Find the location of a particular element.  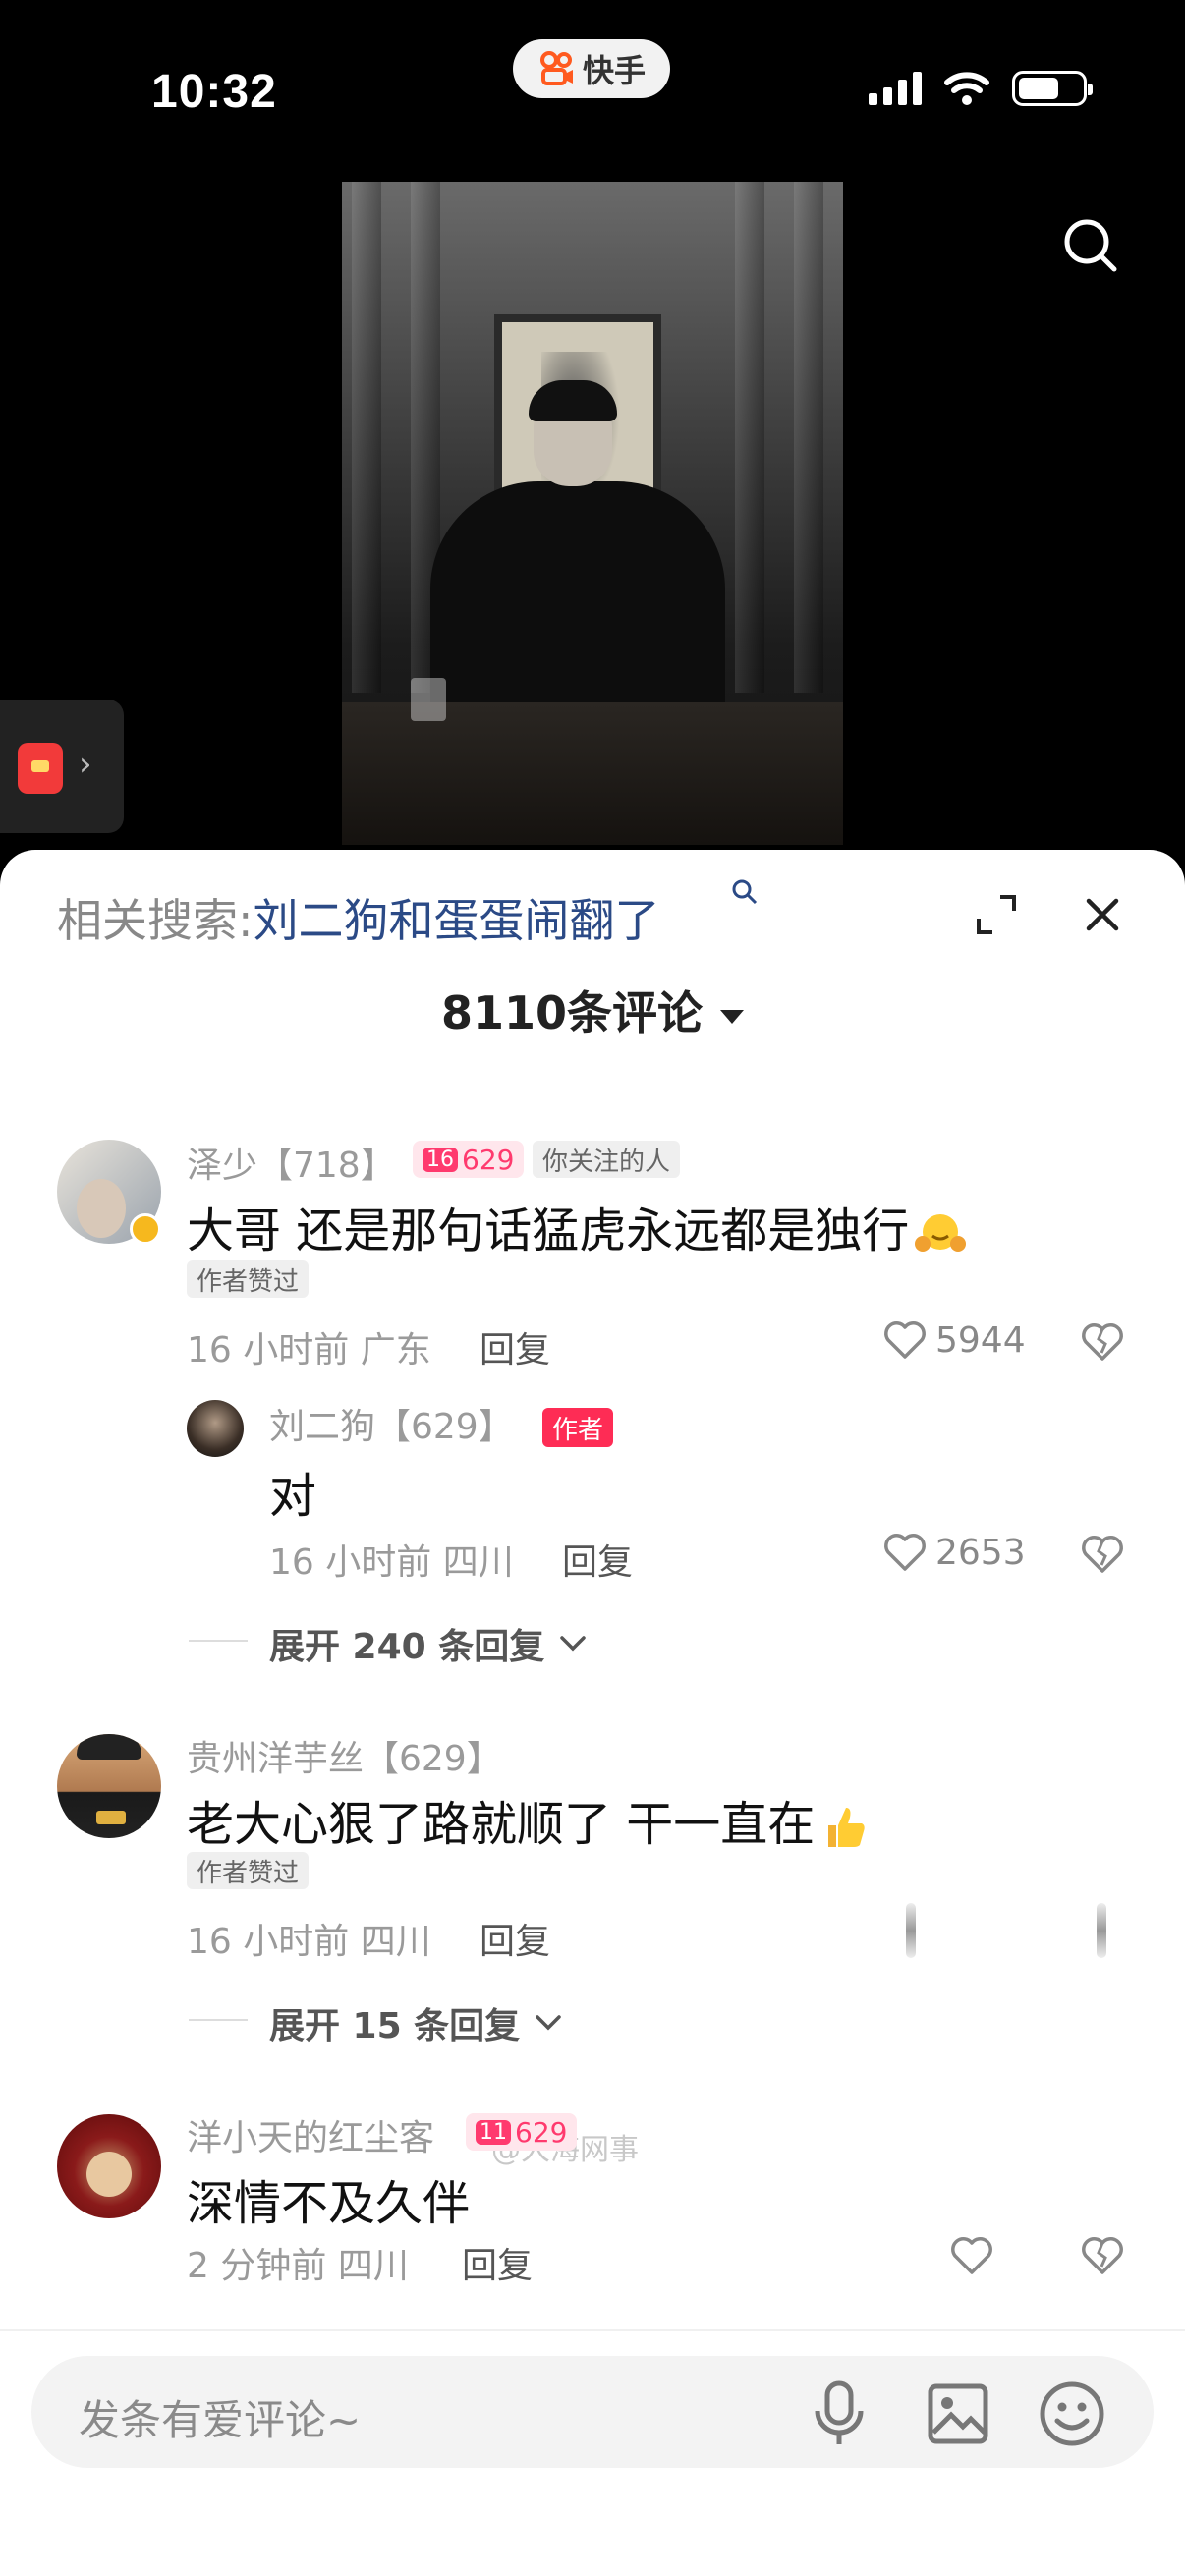

comment-text: 深情不及久伴 is located at coordinates (329, 2203).